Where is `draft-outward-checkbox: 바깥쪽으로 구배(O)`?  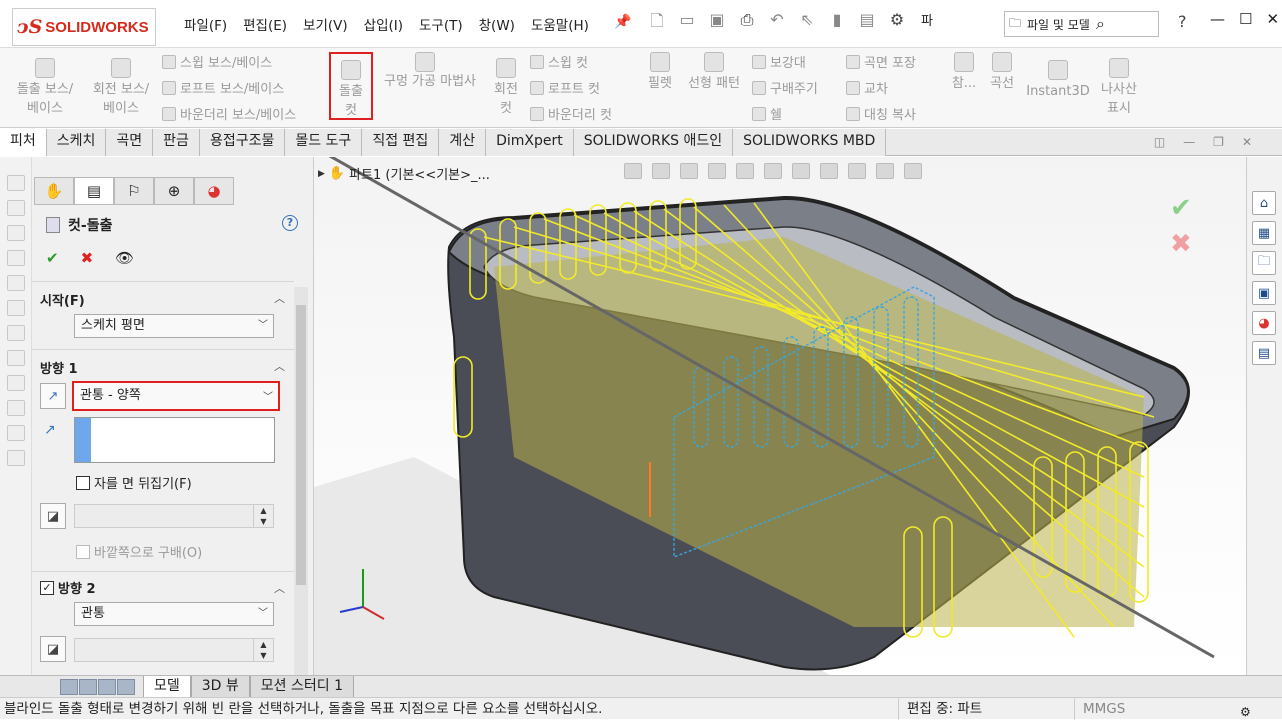 draft-outward-checkbox: 바깥쪽으로 구배(O) is located at coordinates (139, 551).